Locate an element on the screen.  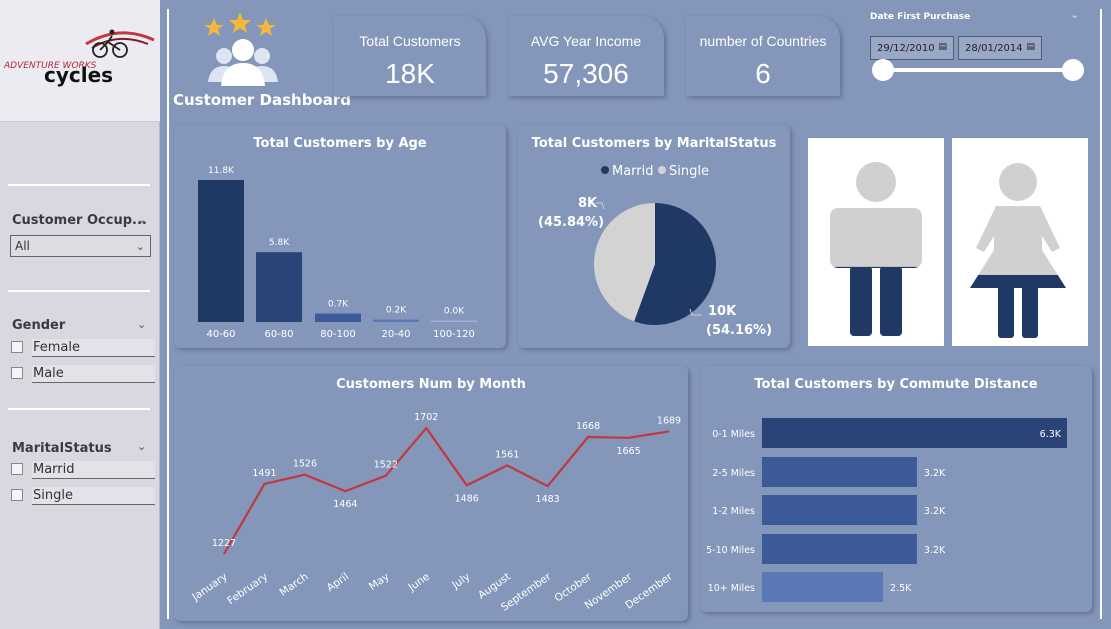
x-tick-label: March is located at coordinates (294, 585).